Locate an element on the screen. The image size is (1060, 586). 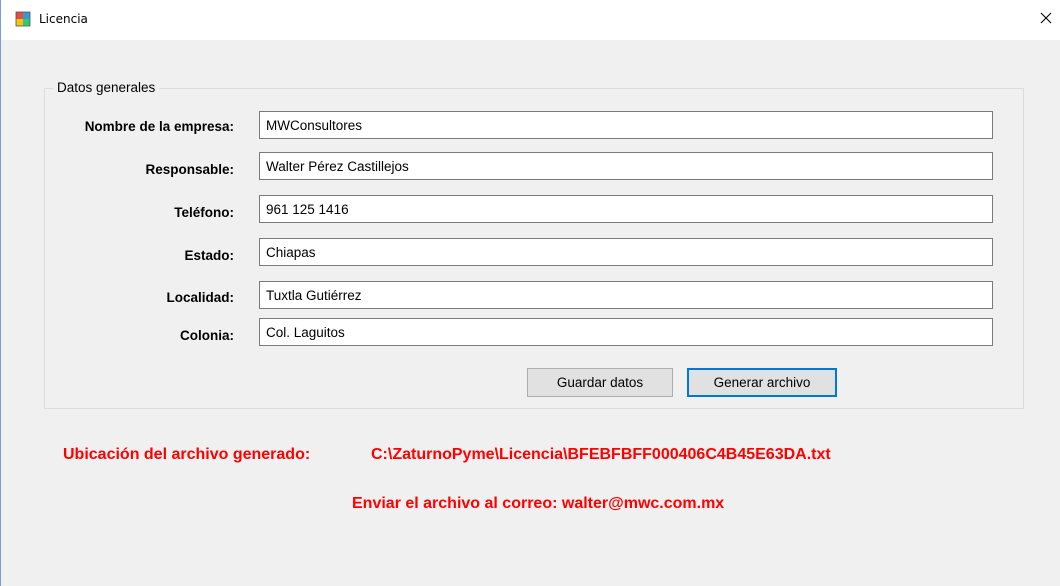
neighborhood-input is located at coordinates (626, 332).